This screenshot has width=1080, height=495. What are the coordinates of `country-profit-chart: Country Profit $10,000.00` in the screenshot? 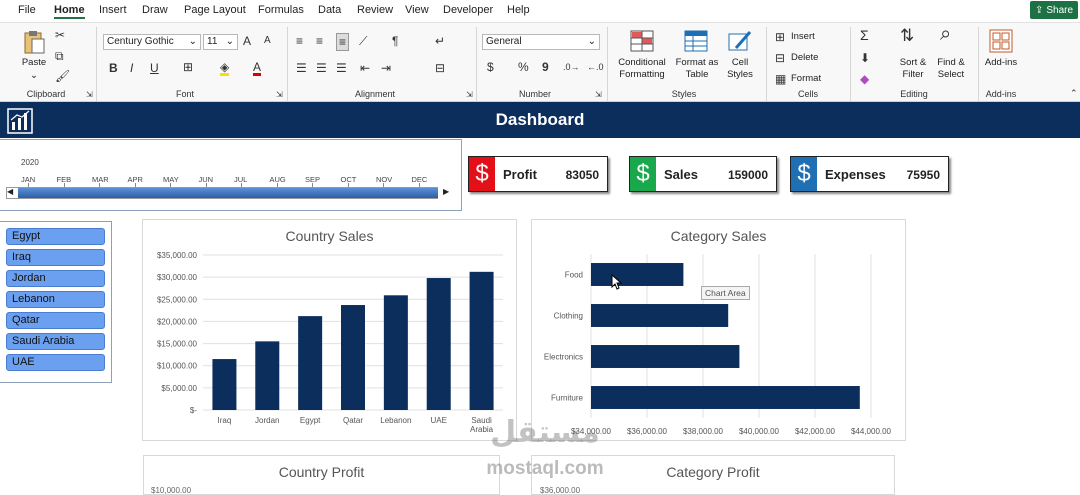 It's located at (321, 475).